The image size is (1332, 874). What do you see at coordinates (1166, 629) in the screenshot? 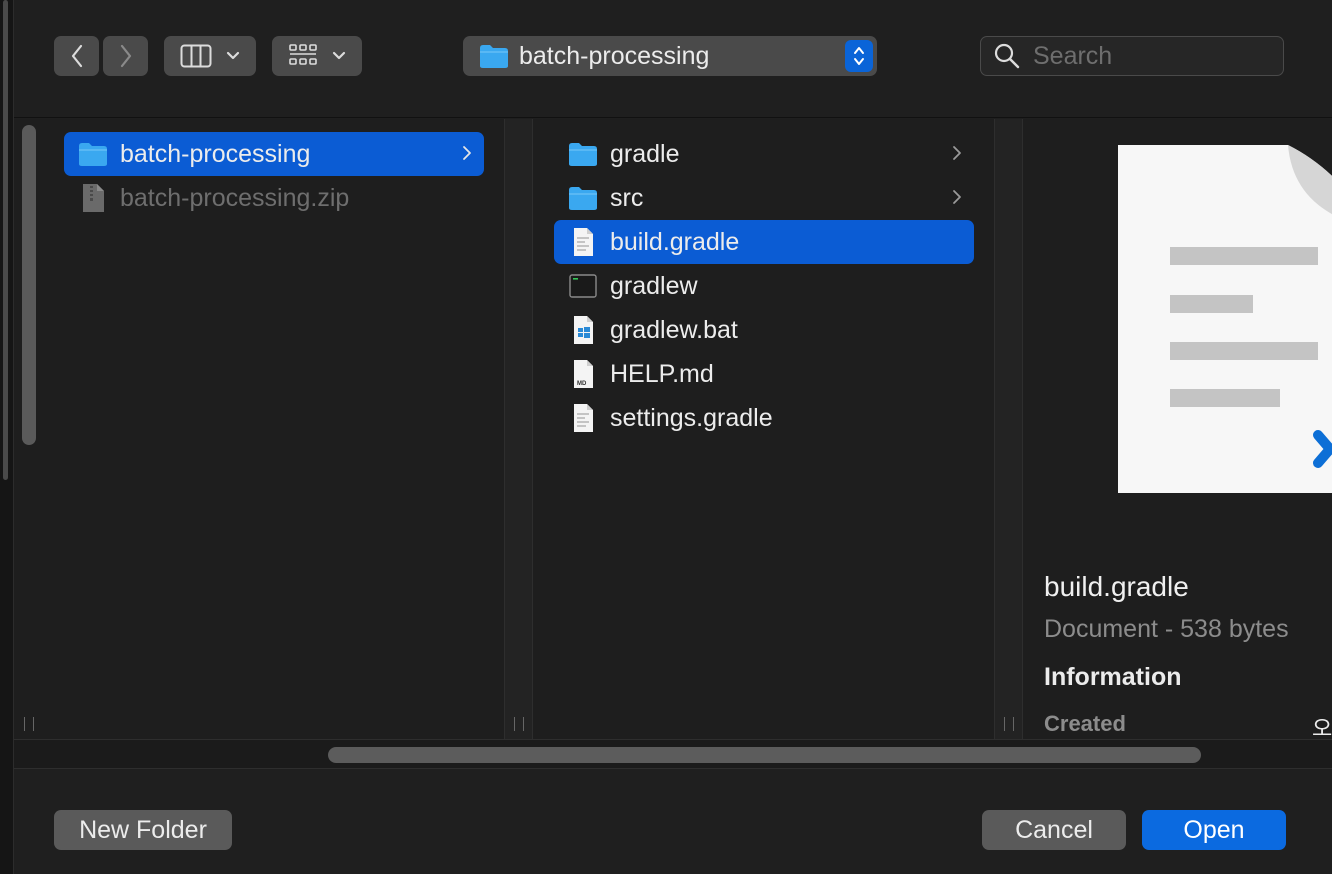
I see `preview-file-kind: Document - 538 bytes` at bounding box center [1166, 629].